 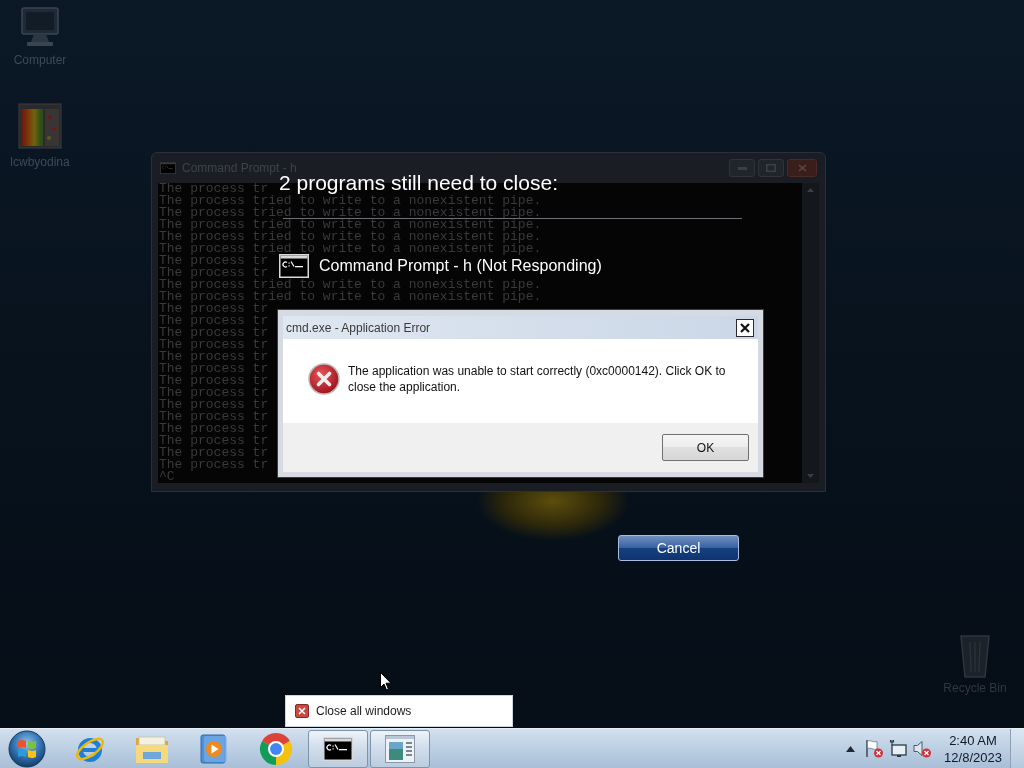 What do you see at coordinates (324, 379) in the screenshot?
I see `error-icon` at bounding box center [324, 379].